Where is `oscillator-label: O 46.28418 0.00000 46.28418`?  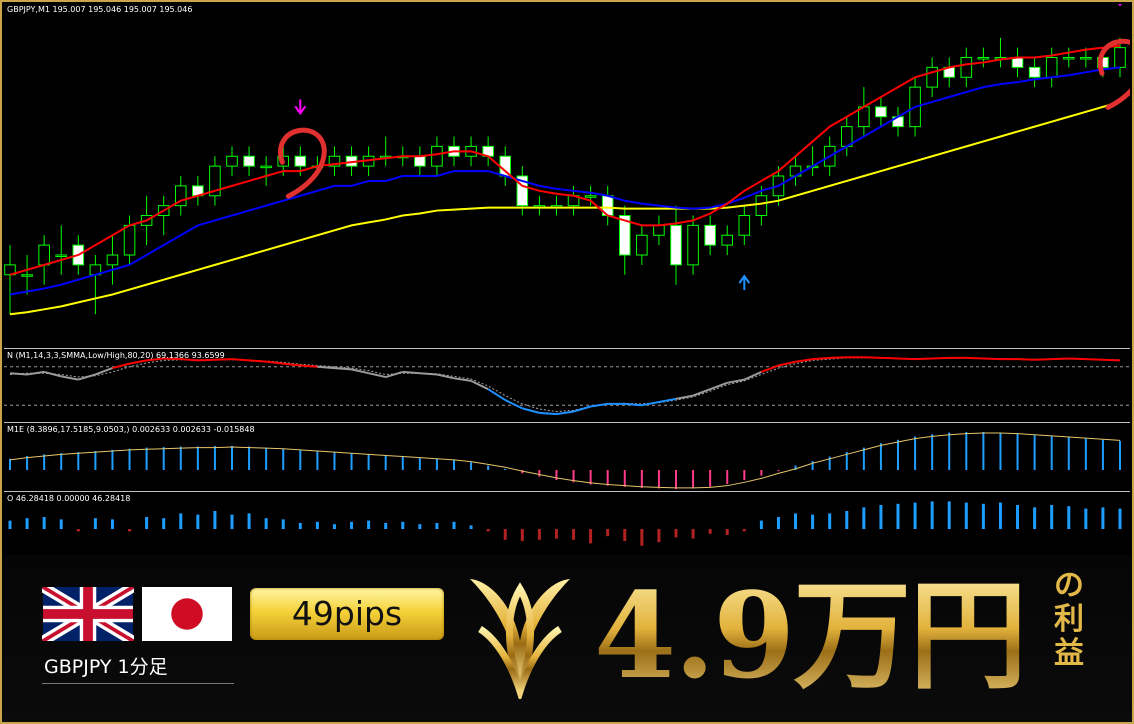 oscillator-label: O 46.28418 0.00000 46.28418 is located at coordinates (69, 498).